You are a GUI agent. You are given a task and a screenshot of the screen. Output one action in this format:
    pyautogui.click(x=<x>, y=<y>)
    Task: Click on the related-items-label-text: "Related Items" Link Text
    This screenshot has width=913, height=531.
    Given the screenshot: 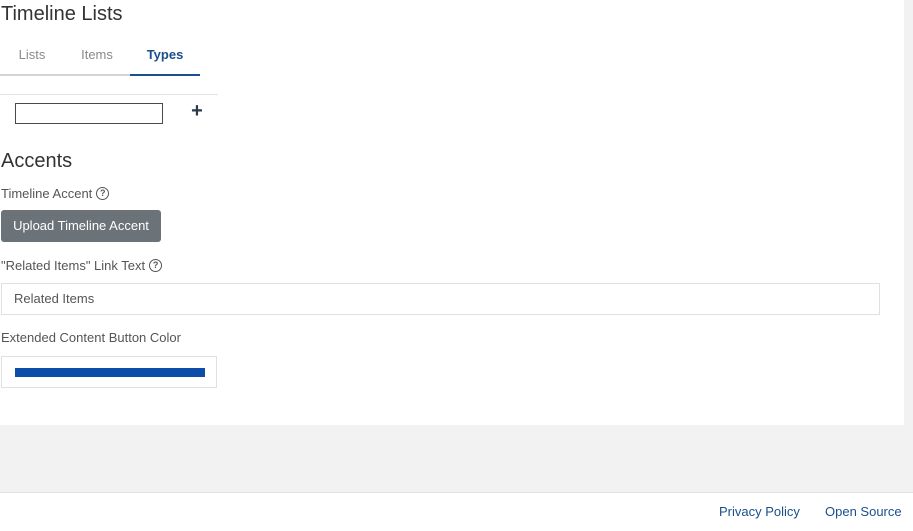 What is the action you would take?
    pyautogui.click(x=73, y=265)
    